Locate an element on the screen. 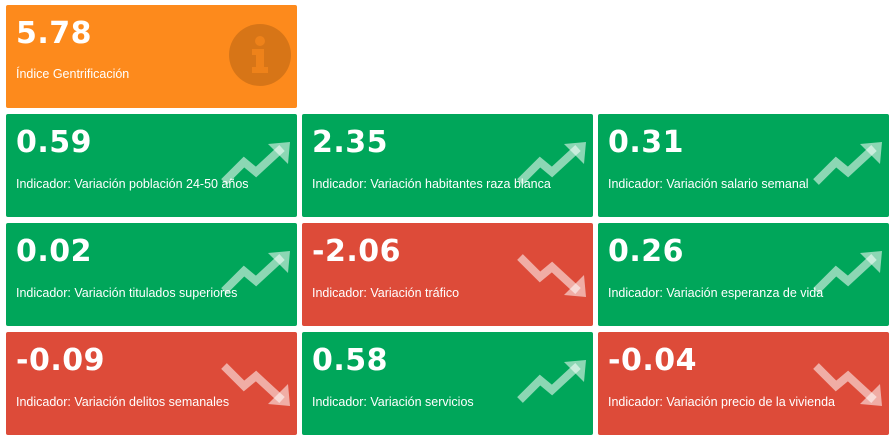 This screenshot has height=441, width=893. indicator-value: -0.04 is located at coordinates (652, 360).